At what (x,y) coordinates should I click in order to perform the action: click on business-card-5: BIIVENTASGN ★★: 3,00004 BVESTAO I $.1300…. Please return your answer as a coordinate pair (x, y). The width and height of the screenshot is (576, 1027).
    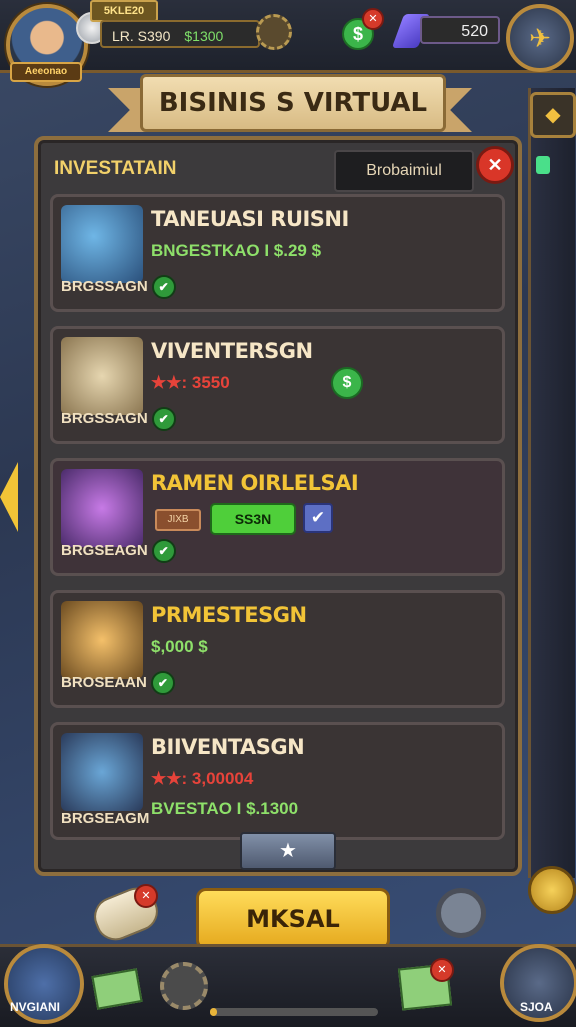
    Looking at the image, I should click on (277, 781).